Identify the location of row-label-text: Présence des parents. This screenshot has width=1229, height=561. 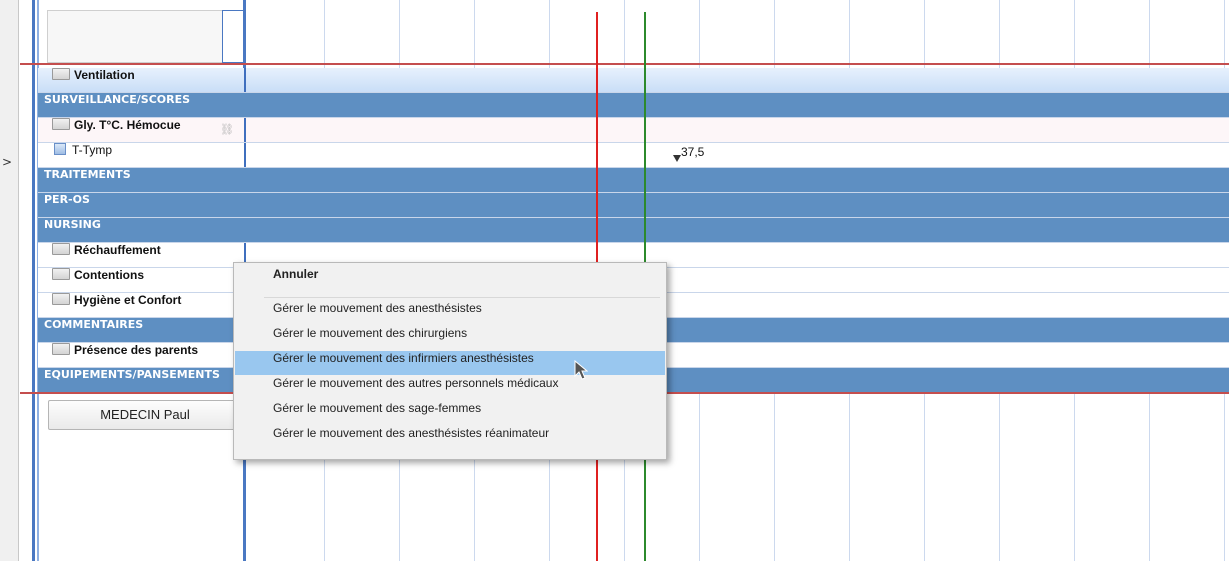
(136, 350).